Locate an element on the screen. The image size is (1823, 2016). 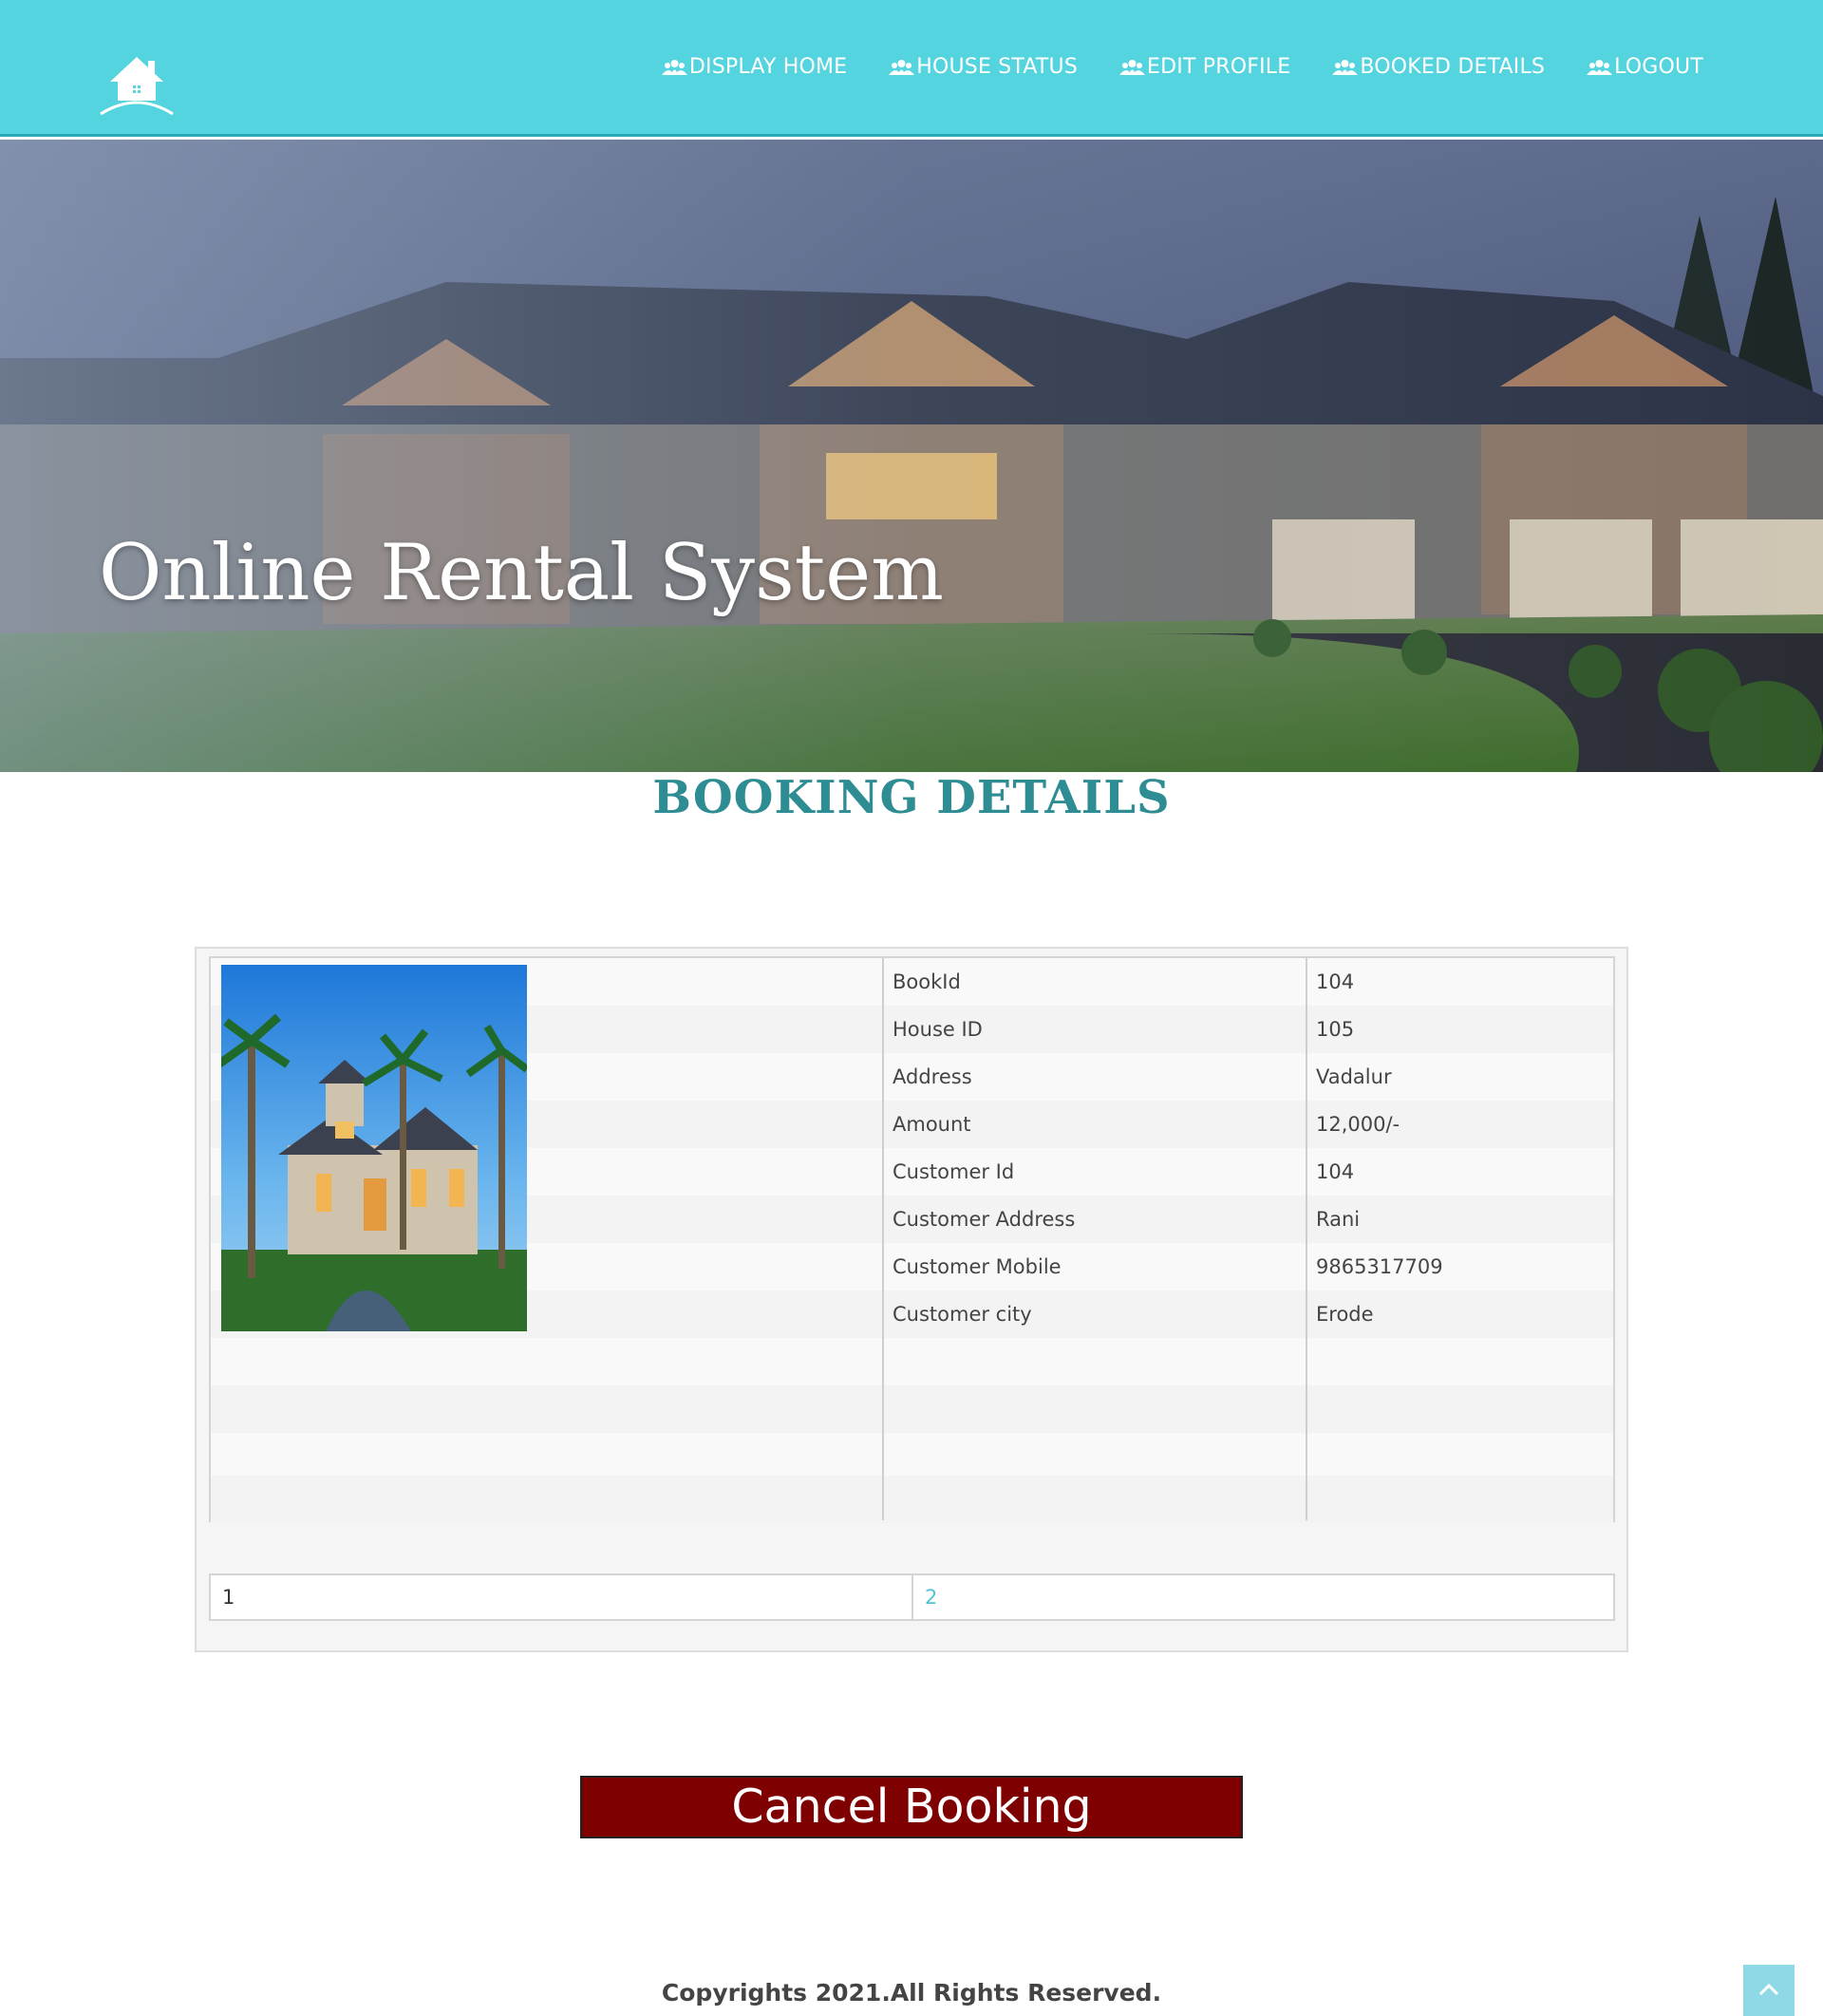
field-value-address: Vadalur is located at coordinates (1354, 1076).